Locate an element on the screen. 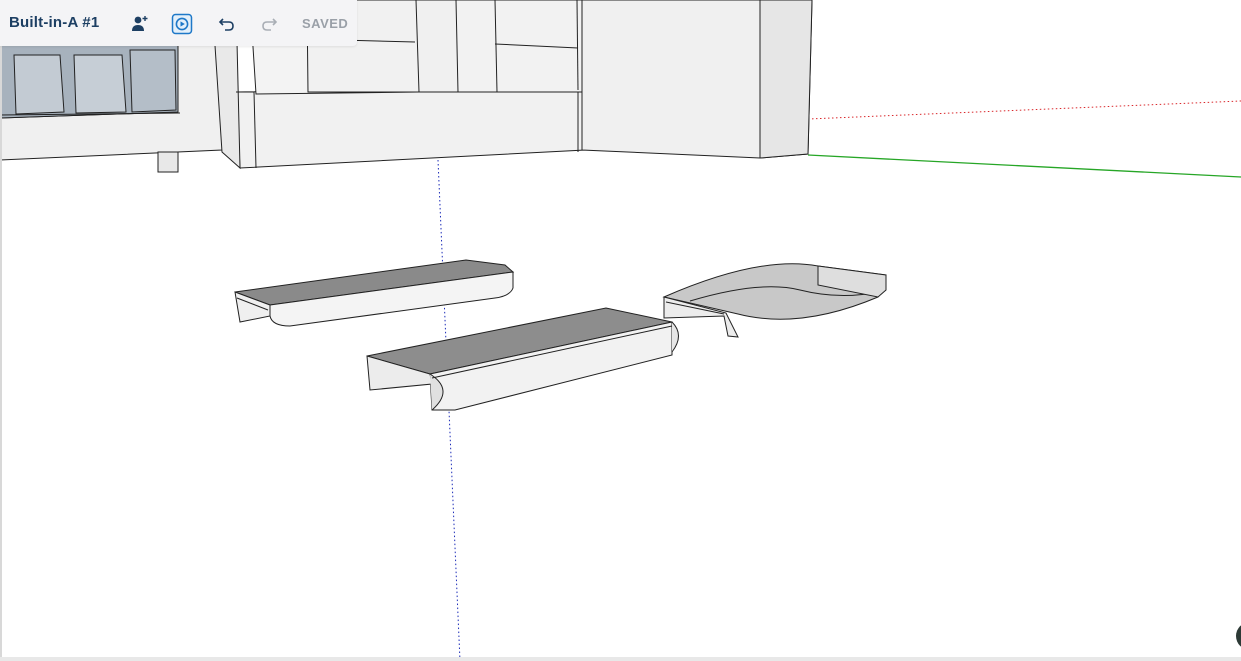 The image size is (1241, 661). undo-button is located at coordinates (227, 24).